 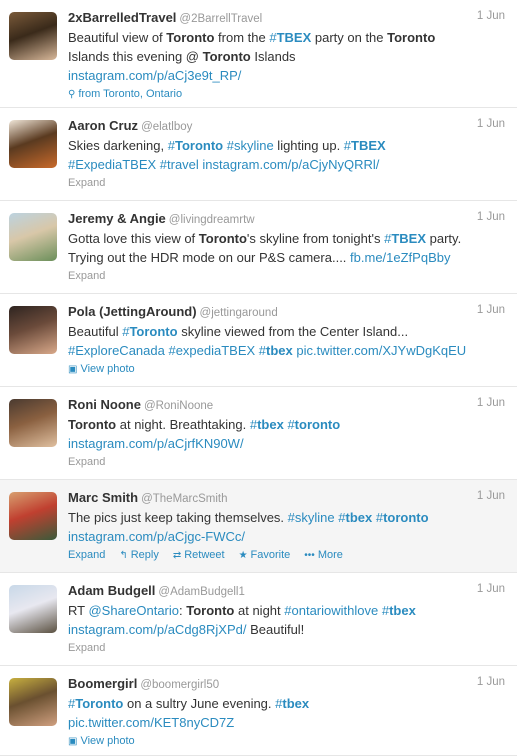 What do you see at coordinates (400, 257) in the screenshot?
I see `tweet-link: fb.me/1eZfPqBby` at bounding box center [400, 257].